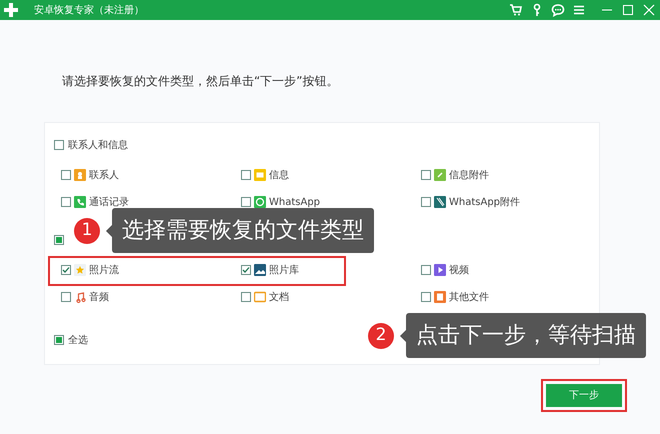 The height and width of the screenshot is (434, 660). Describe the element at coordinates (584, 395) in the screenshot. I see `next-button: 下一步` at that location.